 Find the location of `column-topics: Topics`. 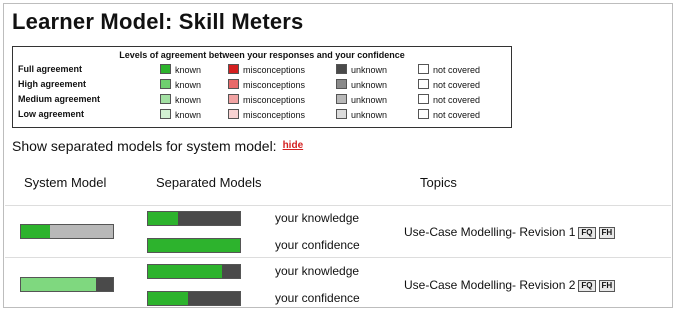

column-topics: Topics is located at coordinates (438, 182).